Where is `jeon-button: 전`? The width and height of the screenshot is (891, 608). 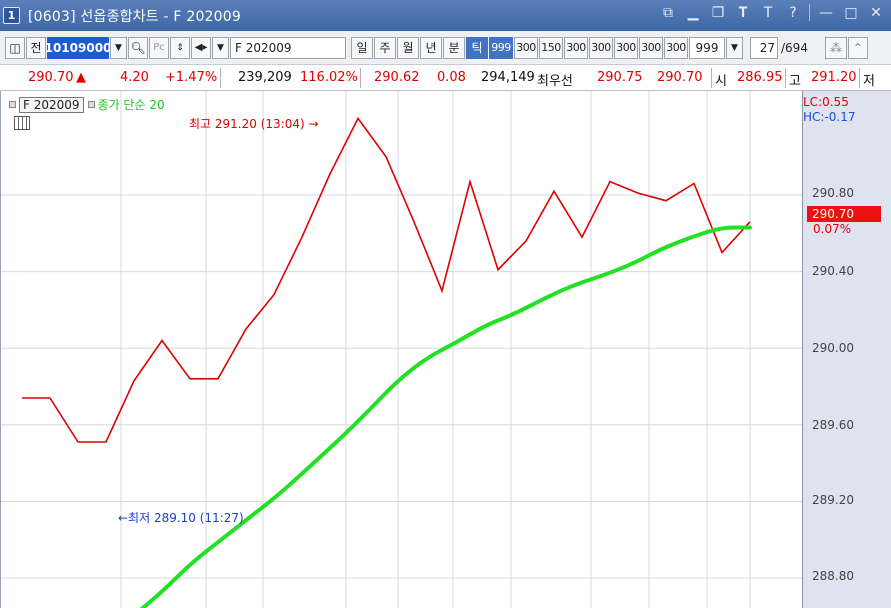
jeon-button: 전 is located at coordinates (36, 47).